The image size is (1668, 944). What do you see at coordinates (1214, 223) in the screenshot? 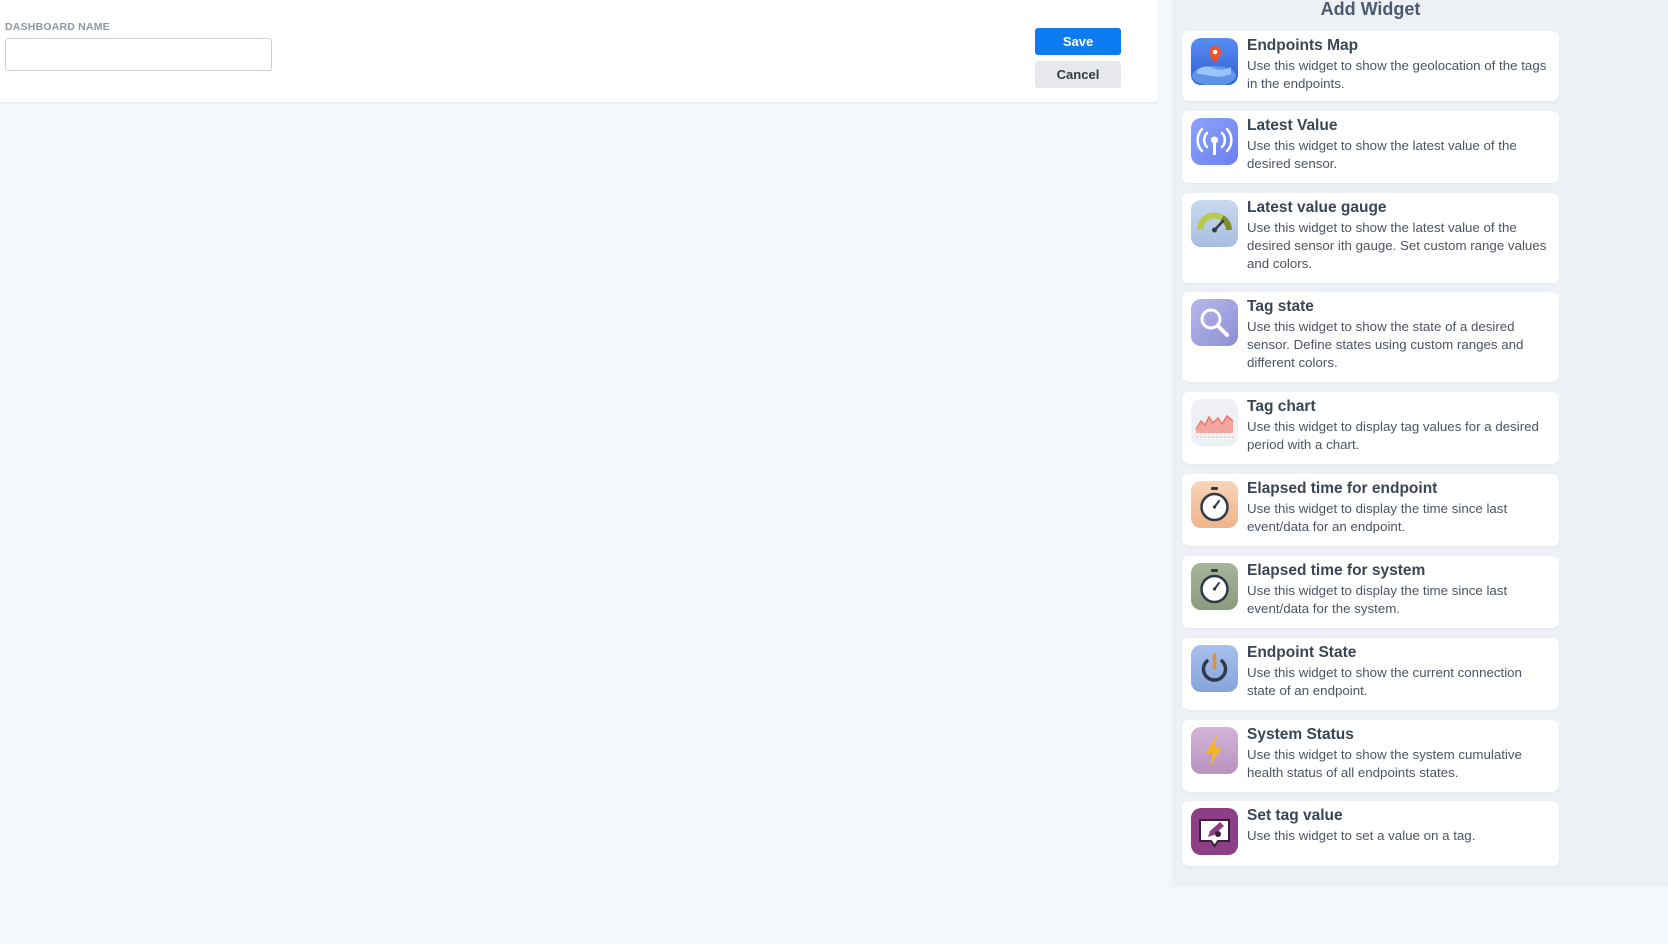
I see `gauge-icon` at bounding box center [1214, 223].